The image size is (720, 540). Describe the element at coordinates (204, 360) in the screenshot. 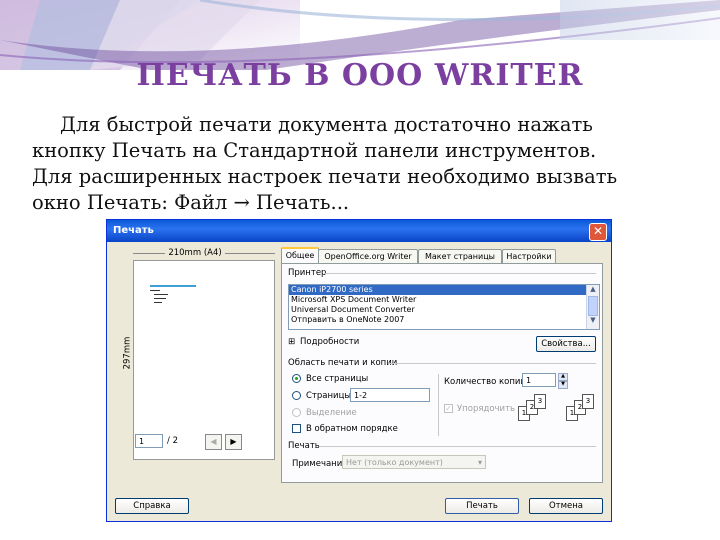

I see `preview-page` at that location.